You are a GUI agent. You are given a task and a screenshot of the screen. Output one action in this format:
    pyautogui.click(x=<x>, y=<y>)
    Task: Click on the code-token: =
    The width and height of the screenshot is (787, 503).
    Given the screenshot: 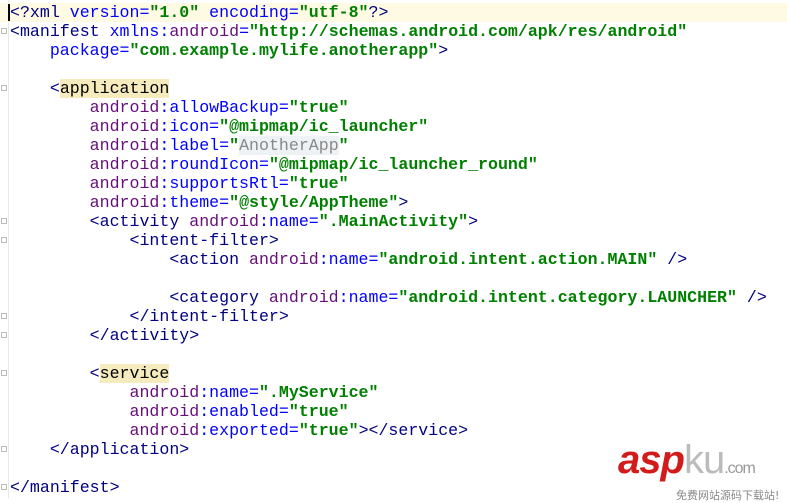 What is the action you would take?
    pyautogui.click(x=244, y=31)
    